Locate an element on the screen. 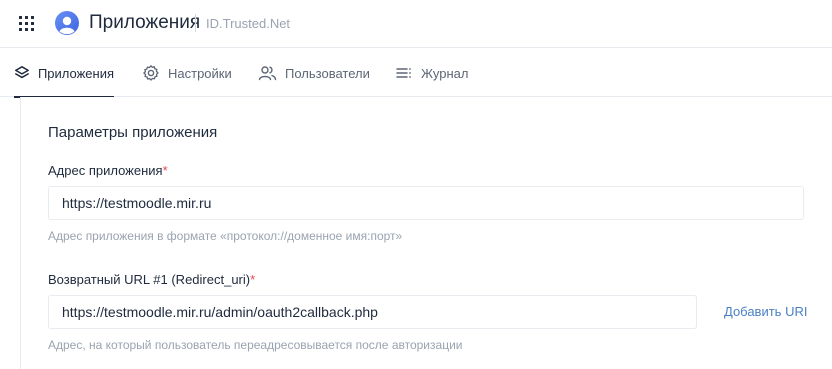 The image size is (832, 369). tab-label: Журнал is located at coordinates (445, 73).